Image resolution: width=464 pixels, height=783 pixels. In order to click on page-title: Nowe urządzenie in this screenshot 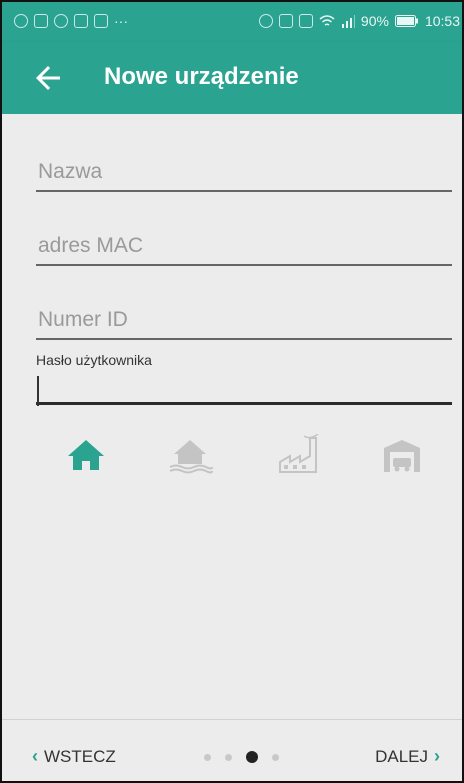, I will do `click(201, 76)`.